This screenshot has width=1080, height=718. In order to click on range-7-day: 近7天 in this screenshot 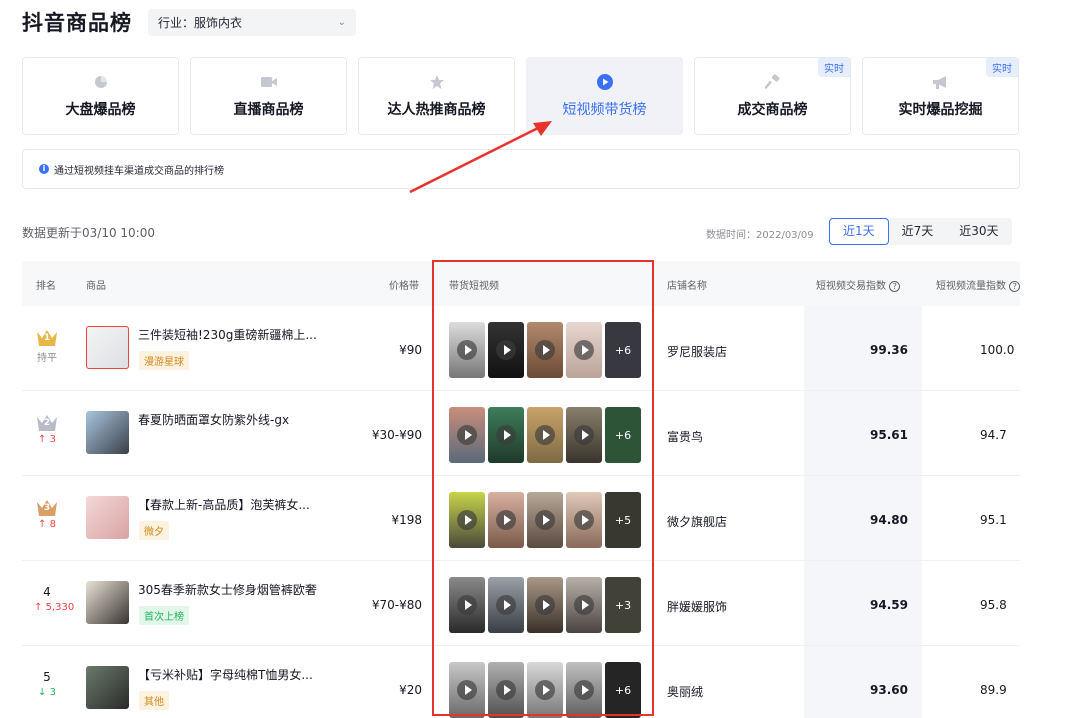, I will do `click(918, 231)`.